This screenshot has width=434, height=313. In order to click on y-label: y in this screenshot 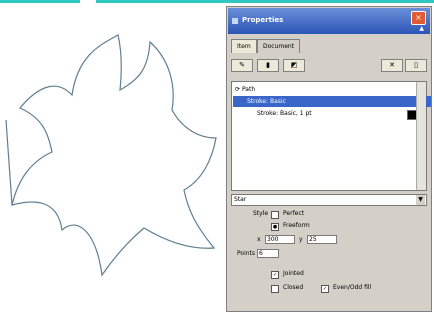, I will do `click(301, 239)`.